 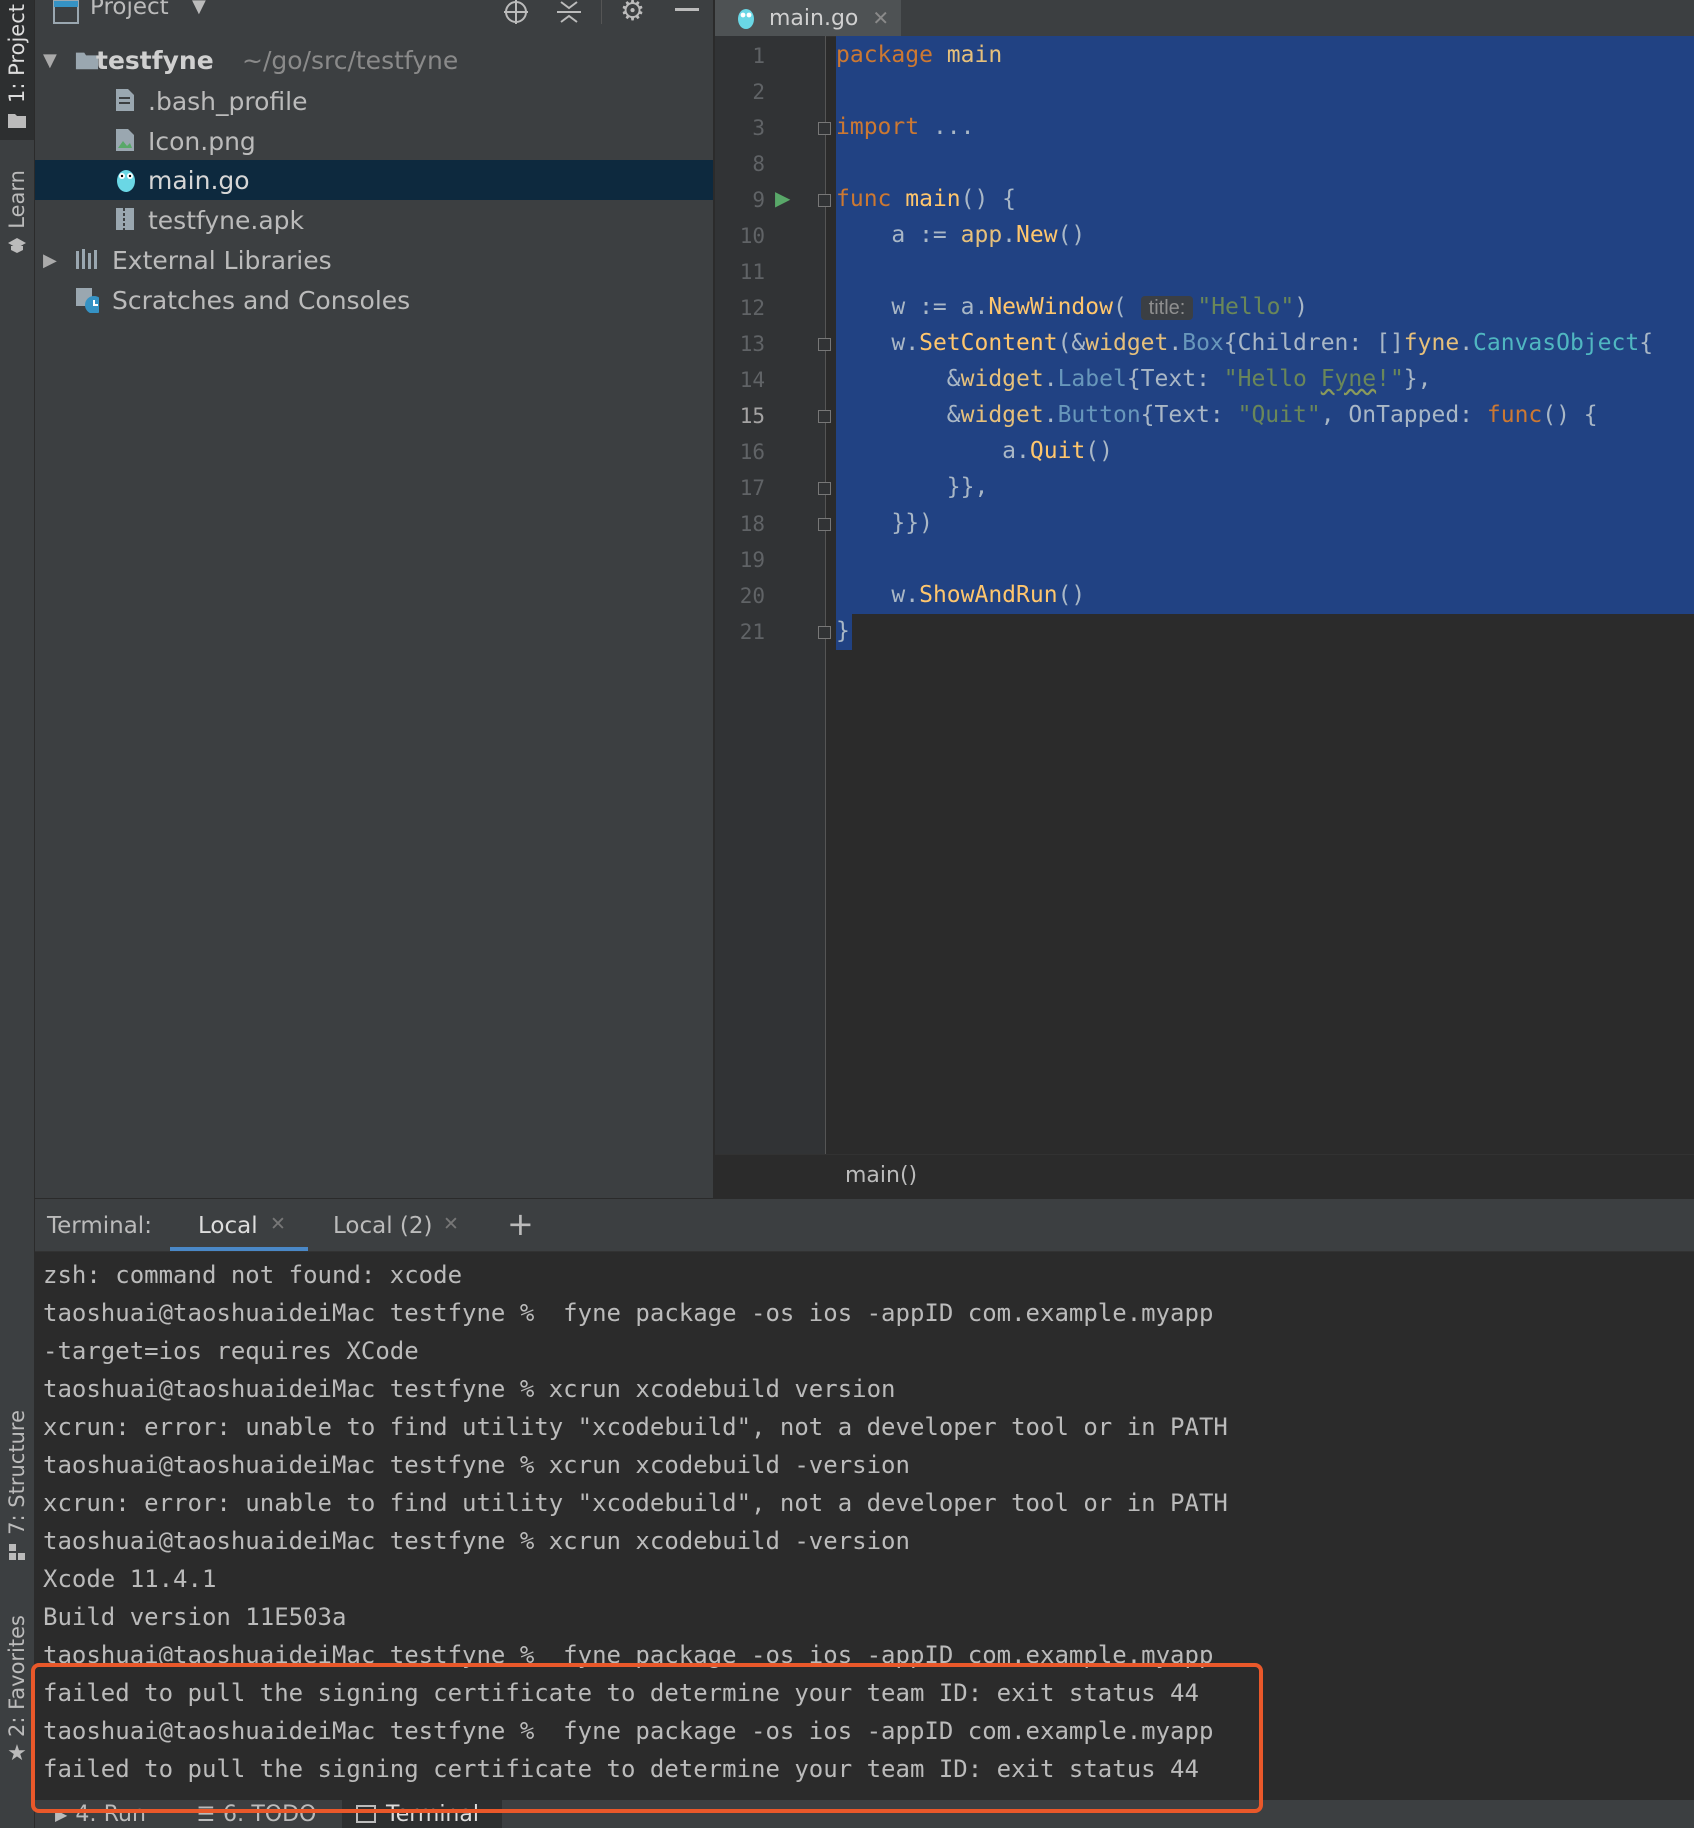 I want to click on minimize-icon, so click(x=687, y=9).